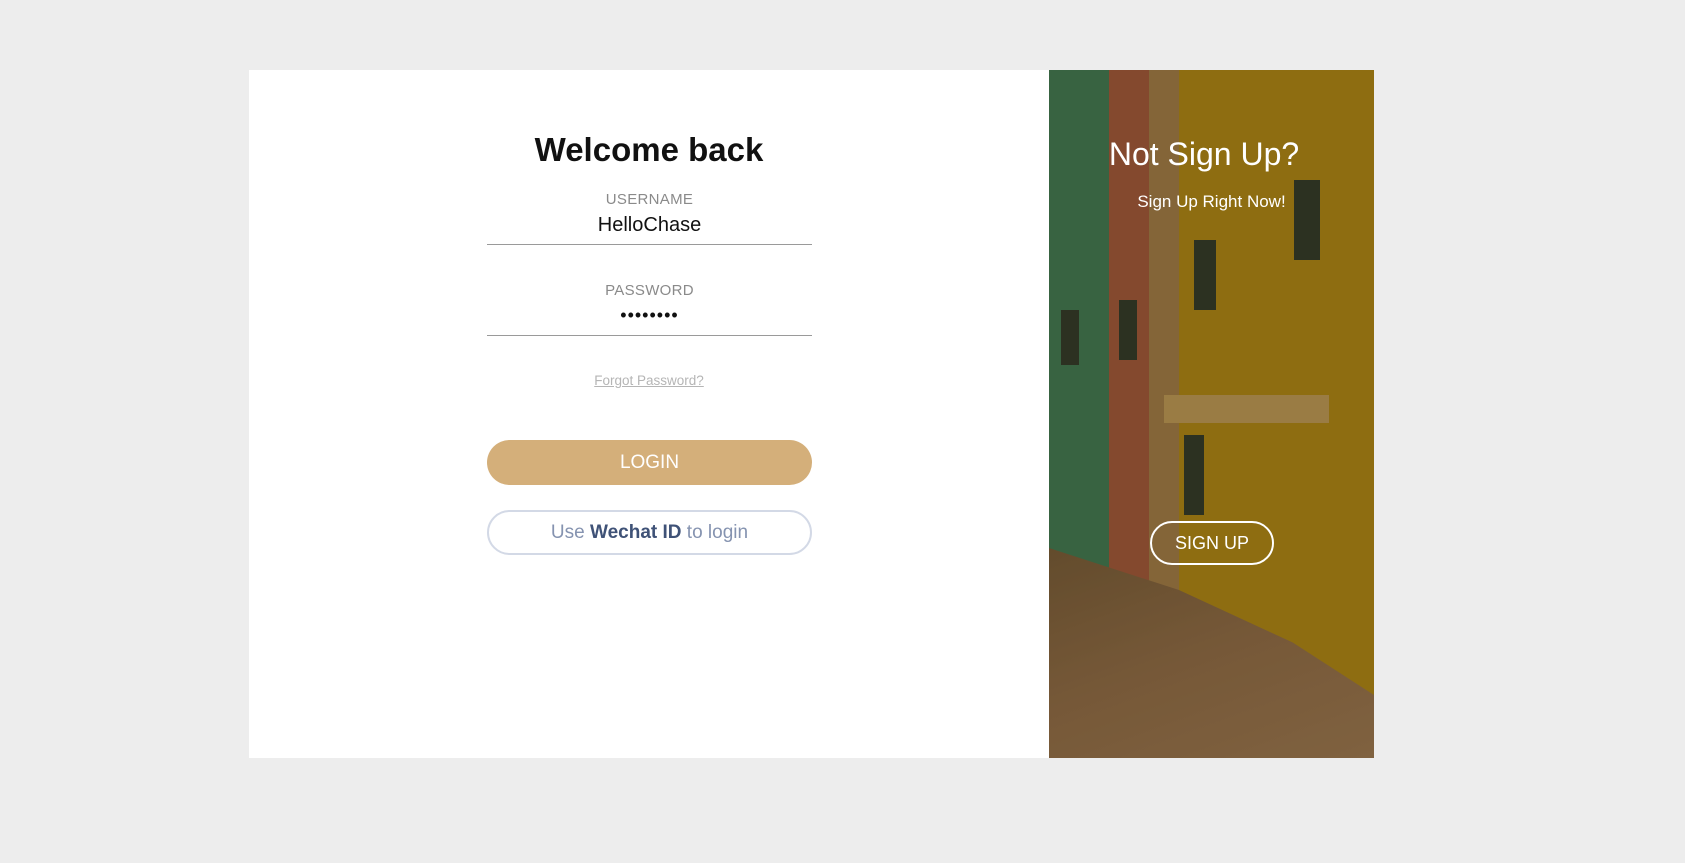  What do you see at coordinates (567, 532) in the screenshot?
I see `wechat-prefix: Use` at bounding box center [567, 532].